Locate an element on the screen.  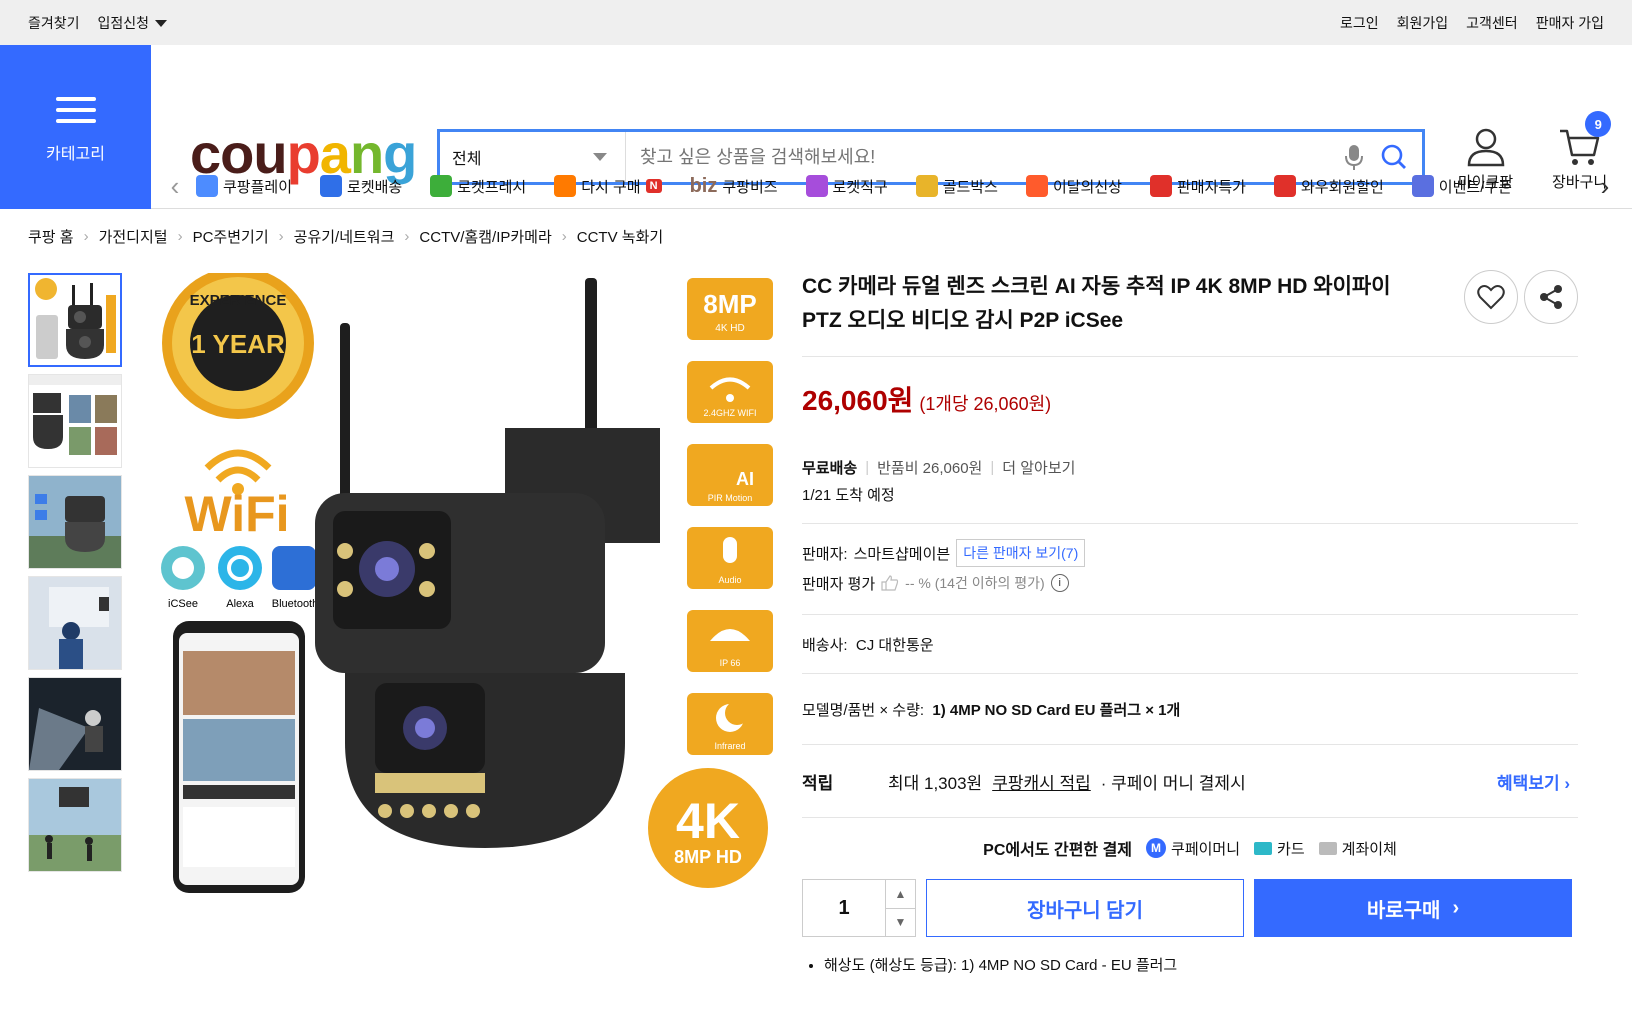
quantity-input: 1 is located at coordinates (844, 908).